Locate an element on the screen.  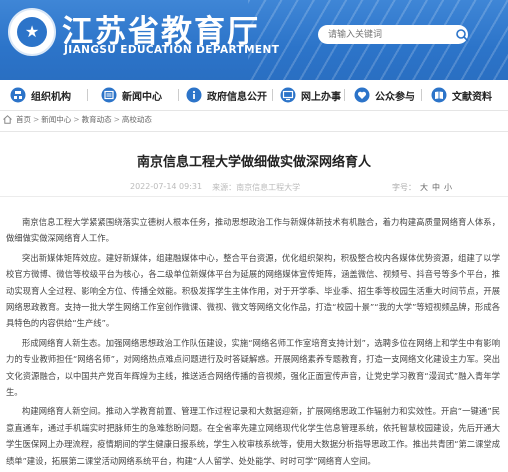
font-size-switcher: 字号： 大 中 小 is located at coordinates (422, 187).